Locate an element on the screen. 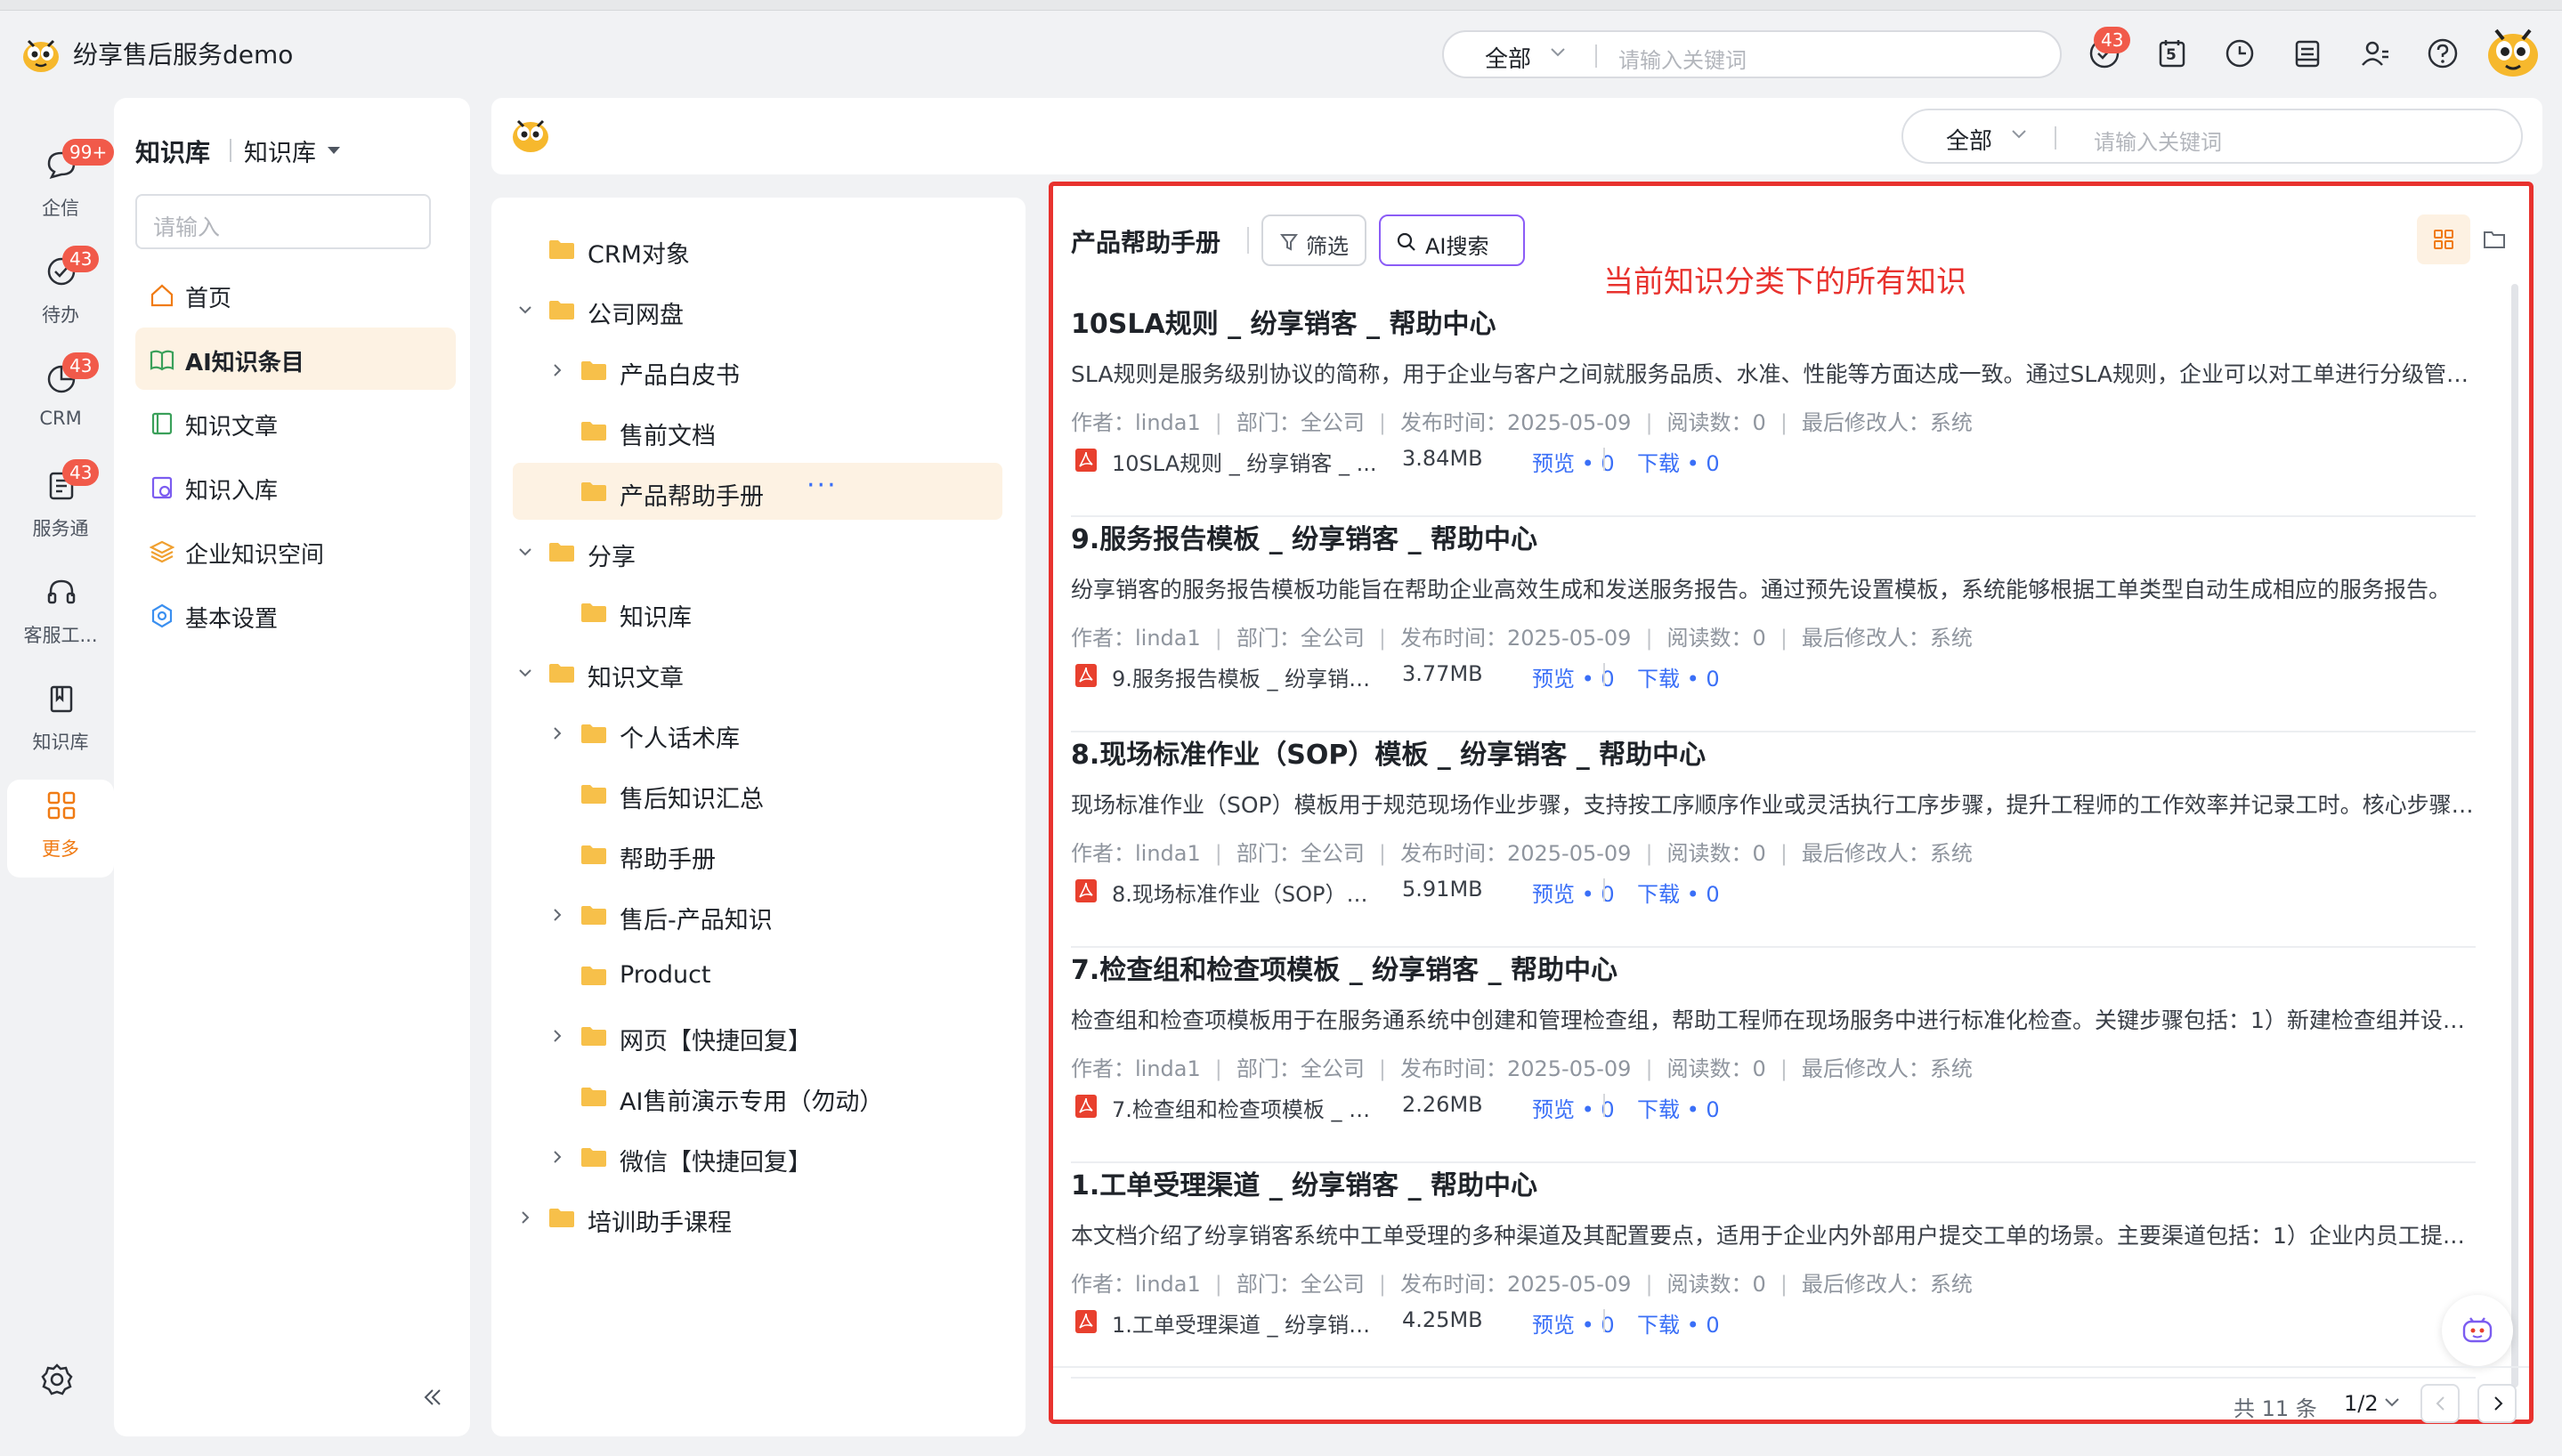 The image size is (2562, 1456). grid-view-button is located at coordinates (2443, 239).